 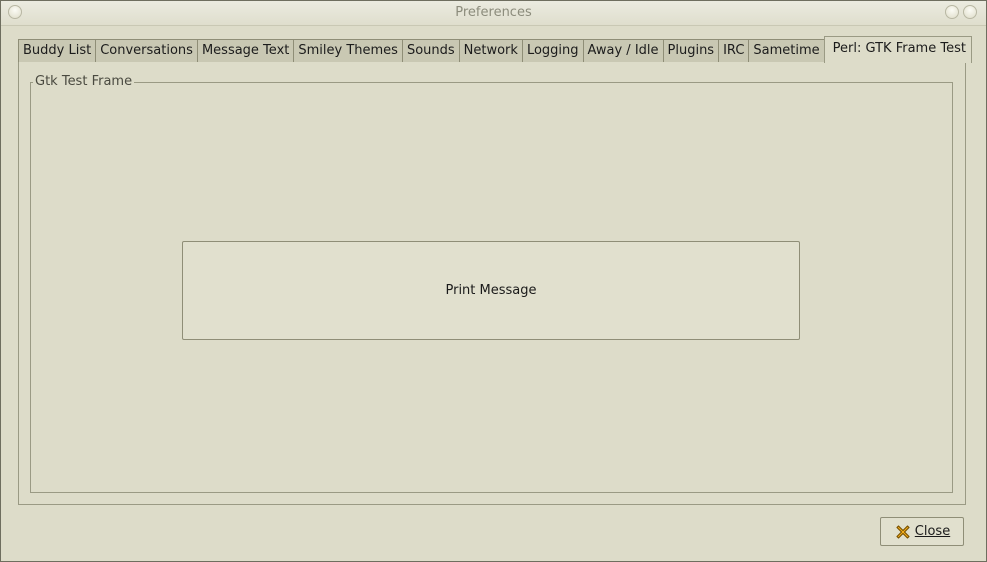 What do you see at coordinates (623, 50) in the screenshot?
I see `tab-away-idle: Away / Idle` at bounding box center [623, 50].